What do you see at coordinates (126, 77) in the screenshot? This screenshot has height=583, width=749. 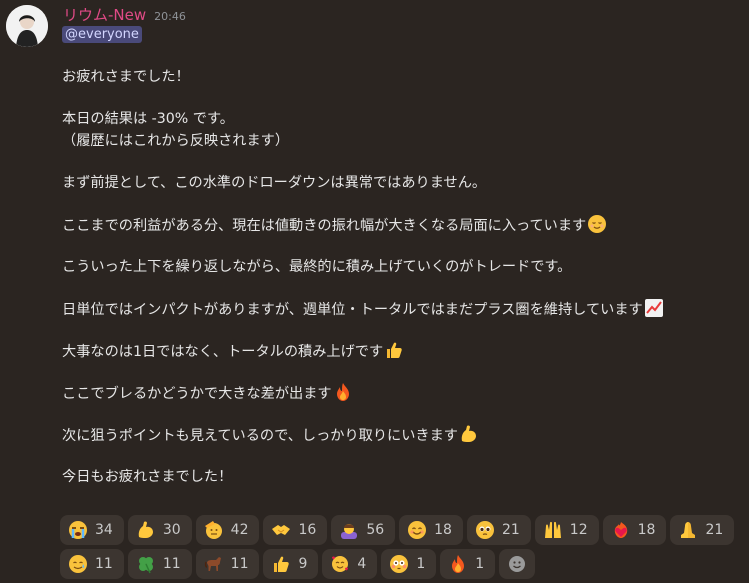 I see `message-line: お疲れさまでした！` at bounding box center [126, 77].